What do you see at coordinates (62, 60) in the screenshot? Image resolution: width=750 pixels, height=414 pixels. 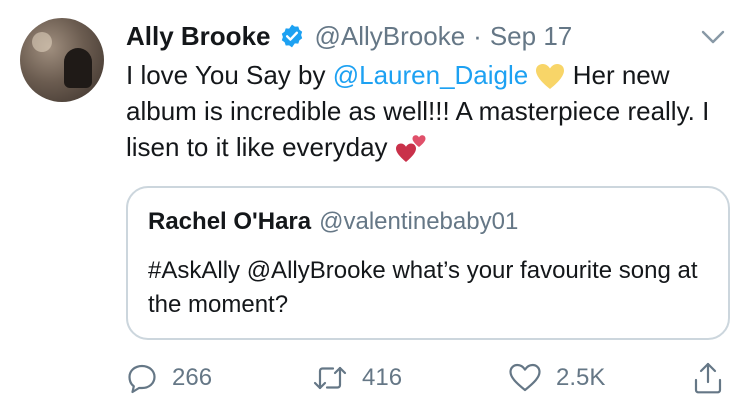 I see `avatar` at bounding box center [62, 60].